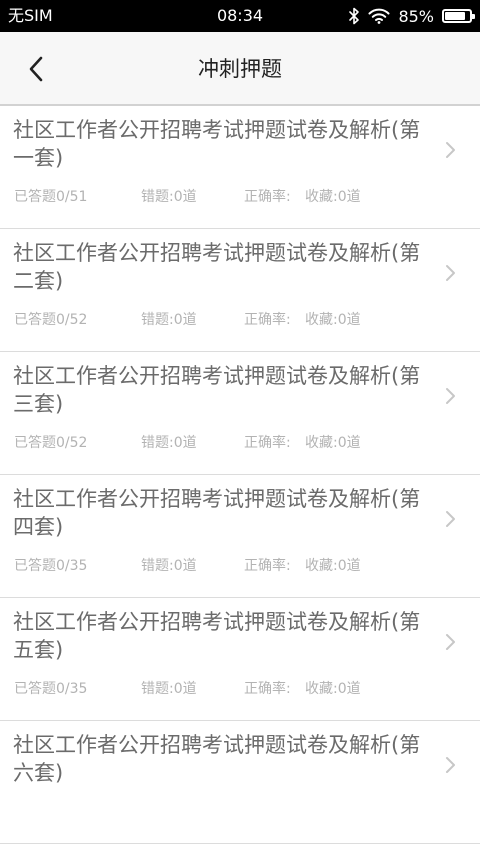 This screenshot has height=844, width=480. What do you see at coordinates (217, 513) in the screenshot?
I see `exam-title: 社区工作者公开招聘考试押题试卷及解析(第四套)` at bounding box center [217, 513].